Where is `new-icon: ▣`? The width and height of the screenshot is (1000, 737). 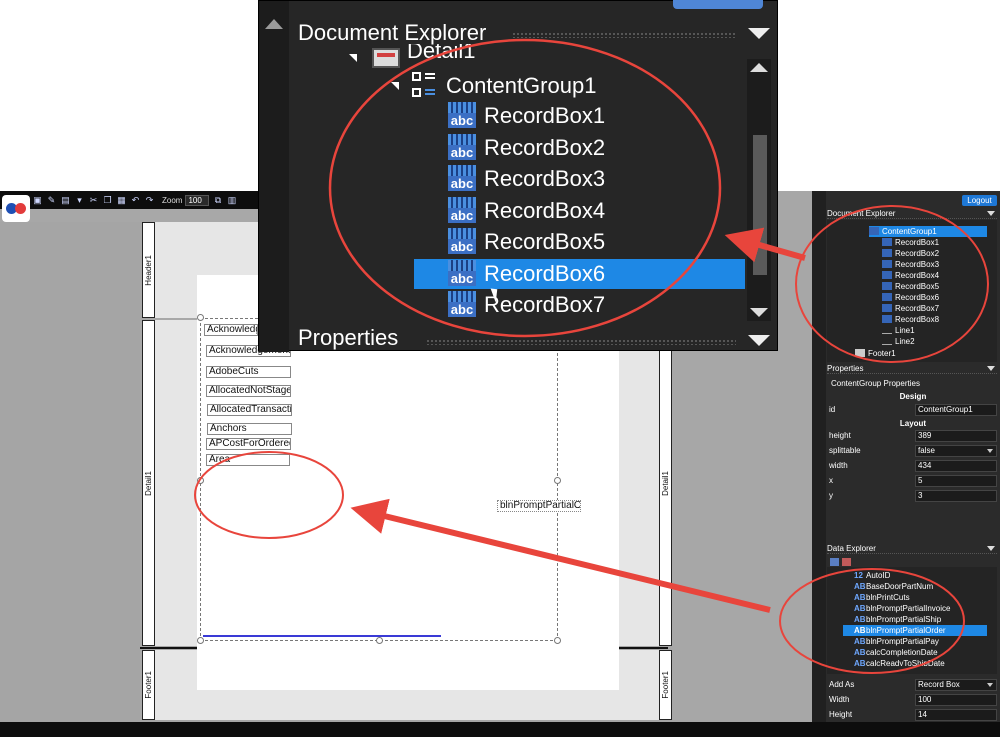
new-icon: ▣ is located at coordinates (37, 200).